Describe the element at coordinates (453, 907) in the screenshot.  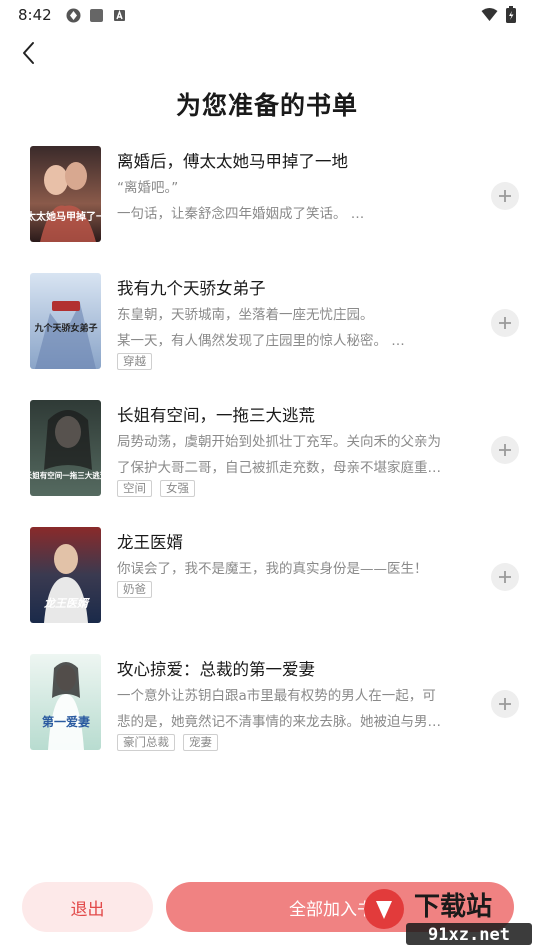
I see `svg-text: 下载站` at that location.